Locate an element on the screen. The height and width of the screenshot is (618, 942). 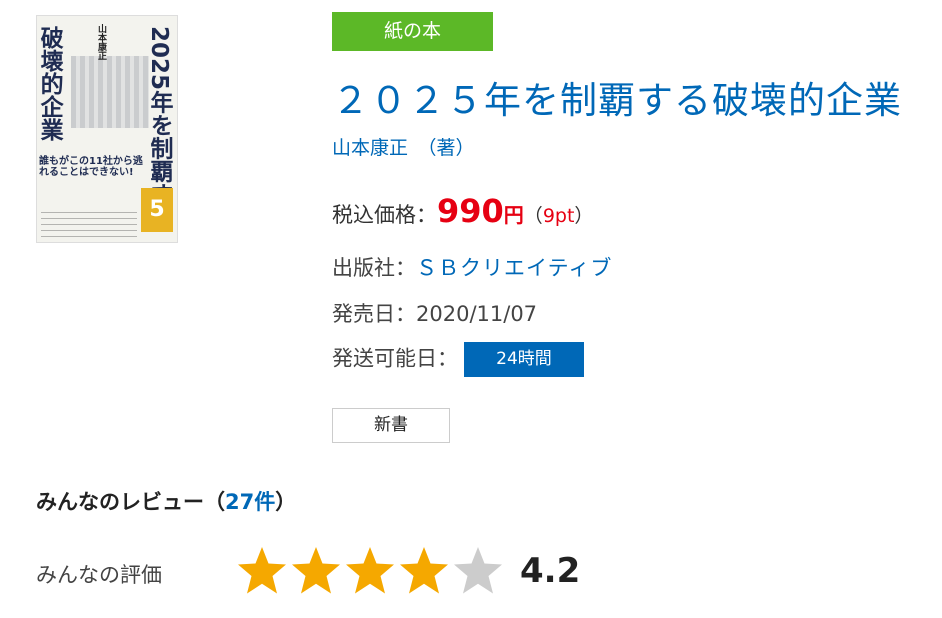
star-empty-icon is located at coordinates (478, 570).